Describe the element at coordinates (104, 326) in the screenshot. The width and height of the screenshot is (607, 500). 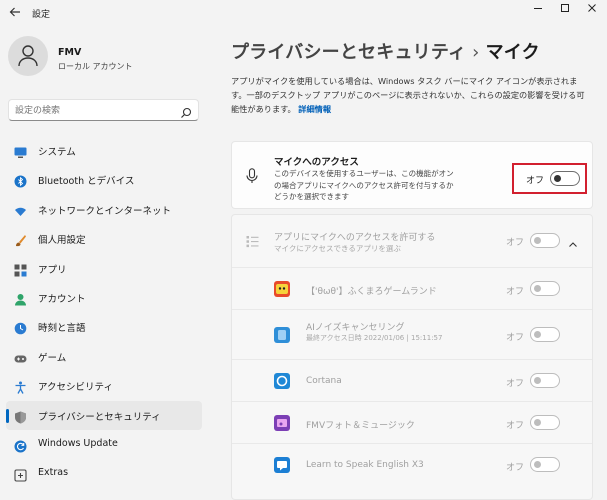
I see `sidebar-item-time-language: 時刻と言語` at that location.